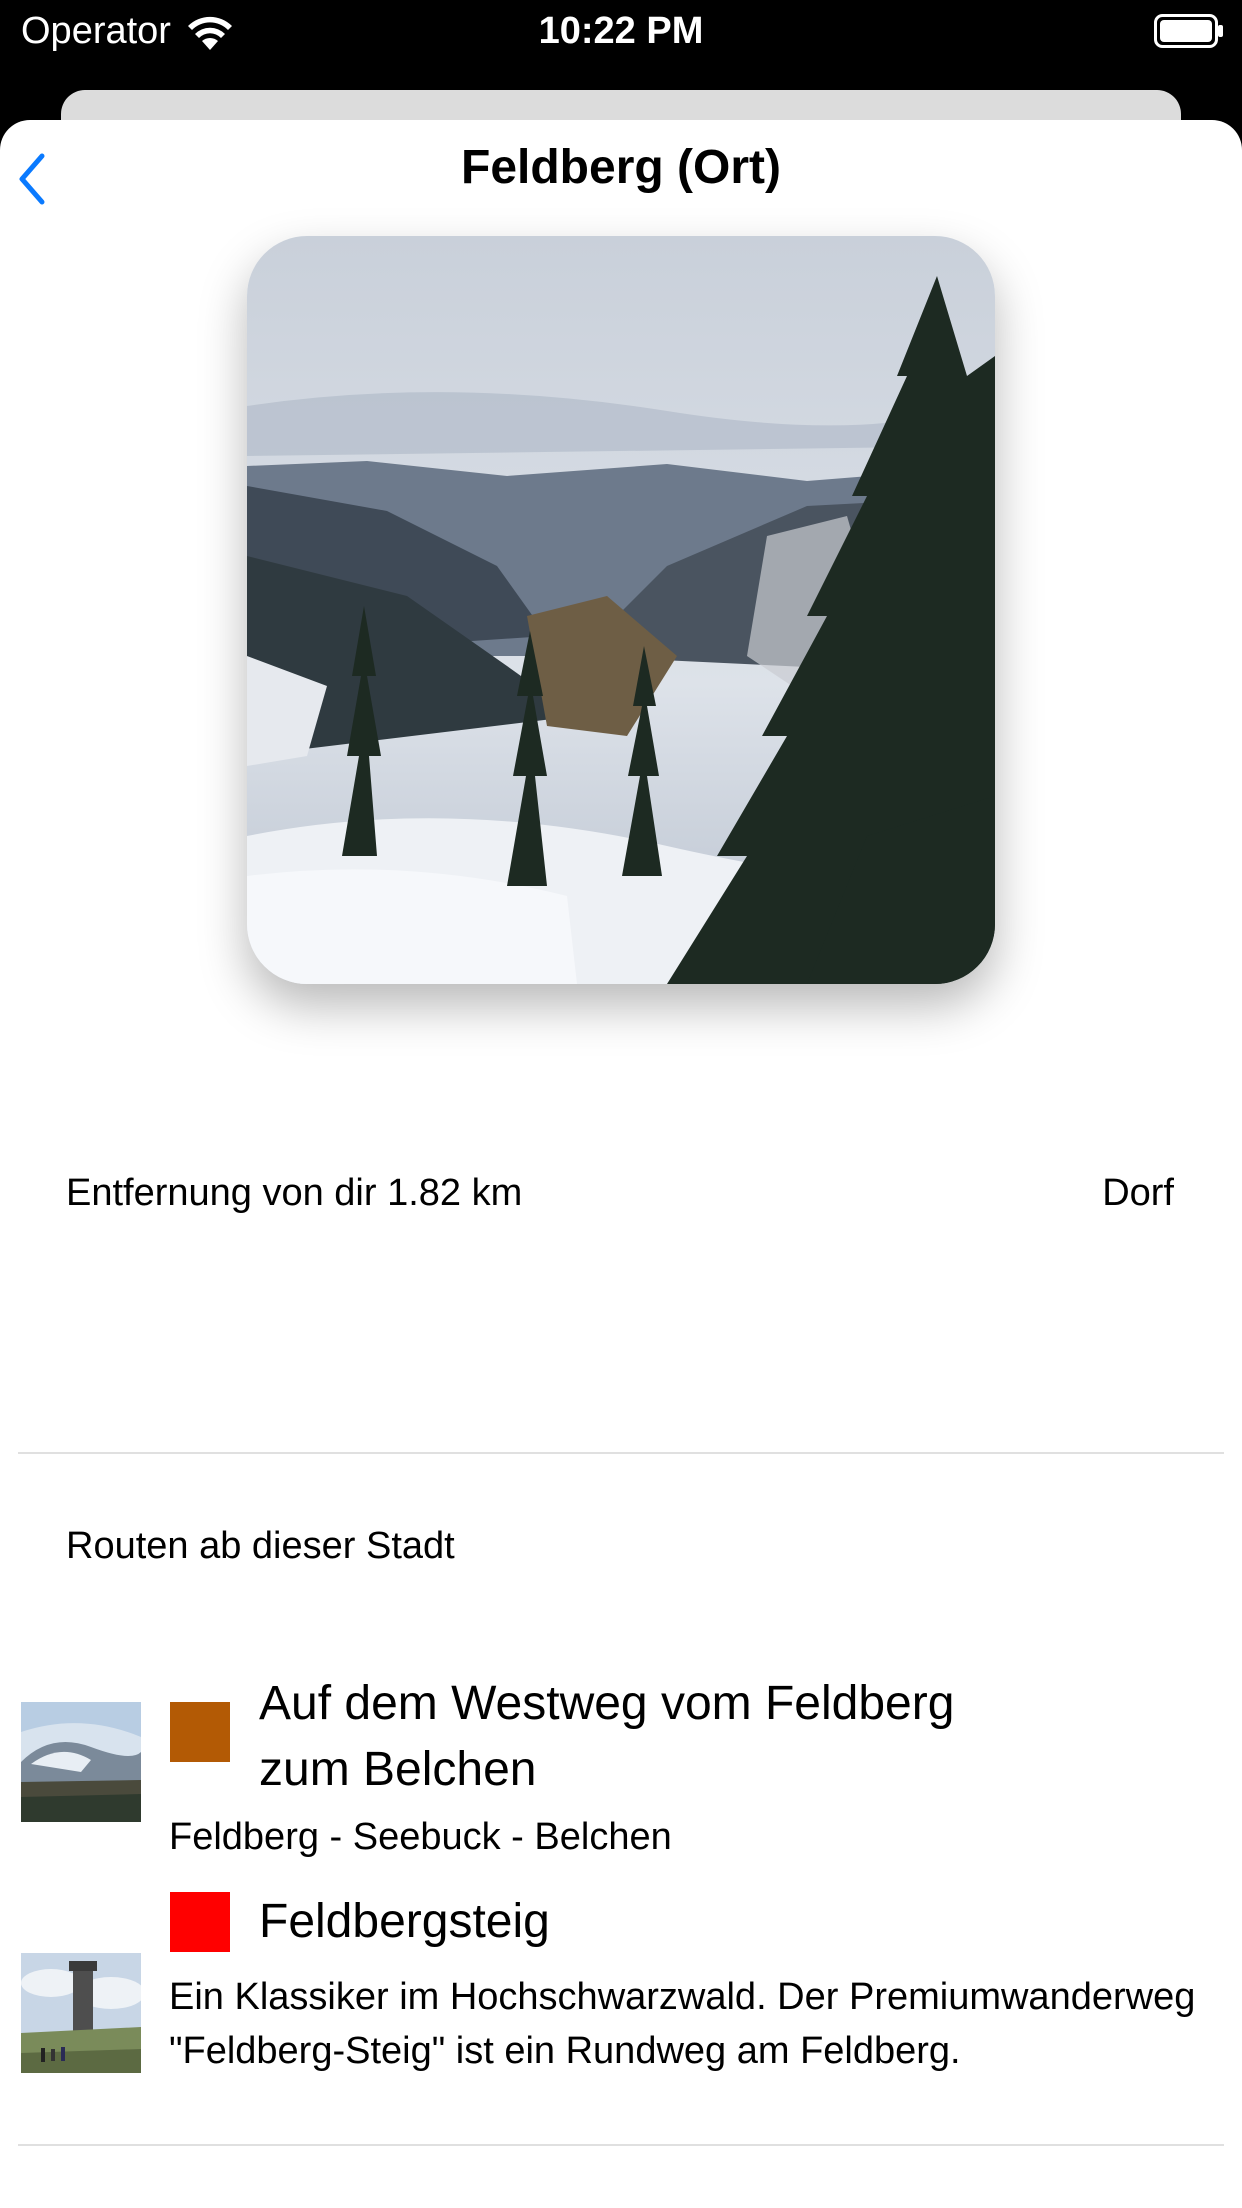  Describe the element at coordinates (294, 1193) in the screenshot. I see `distance-label: Entfernung von dir 1.82 km` at that location.